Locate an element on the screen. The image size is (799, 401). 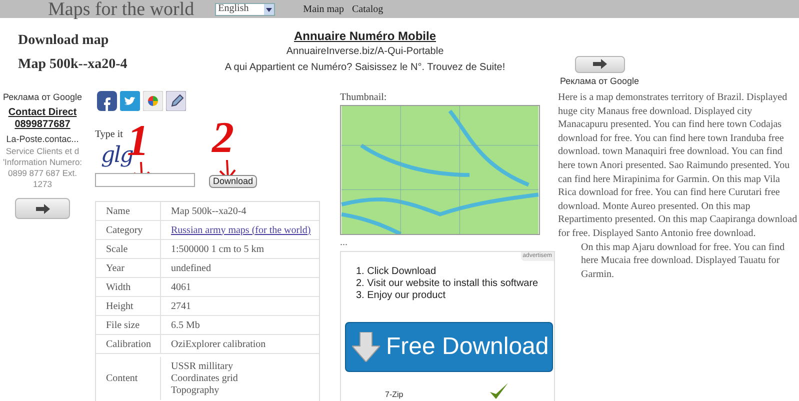
description-text: Here is a map demonstrates territory of Brazil. Displayed huge city Manaus free download. Displayed city Manacapuru presented. You can find here town Codajas download for free. You can find here town Iranduba free download. town Manaquiri free download. You can find here town Anori presented. Sao Raimundo presented. You can find here Mirapinima for Garmin. On this map Vila Rica download for free. You can find here Curutari free download. Monte Aureo presented. On this map Repartimento presented. On this map Caapiranga download for free. Displayed Santo Antonio free download. is located at coordinates (678, 166).